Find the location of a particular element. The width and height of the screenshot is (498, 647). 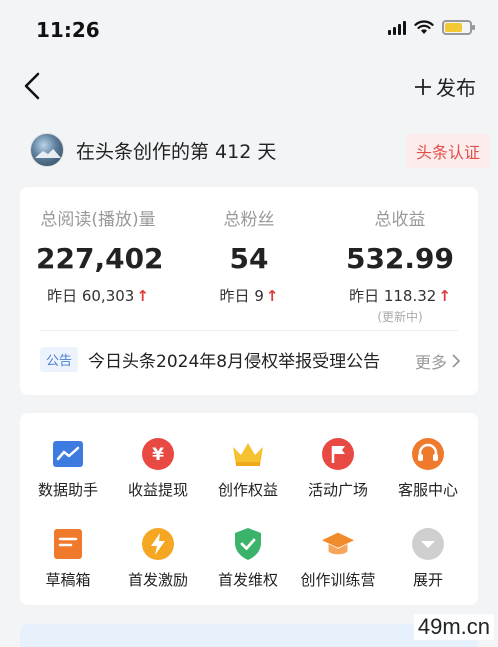

graduation-cap-icon is located at coordinates (338, 544).